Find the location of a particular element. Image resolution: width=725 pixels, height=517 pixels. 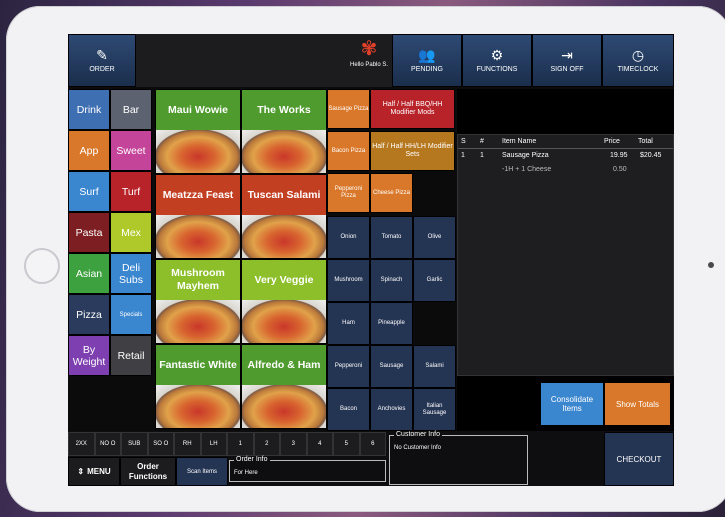

topping-button: Olive is located at coordinates (434, 237).